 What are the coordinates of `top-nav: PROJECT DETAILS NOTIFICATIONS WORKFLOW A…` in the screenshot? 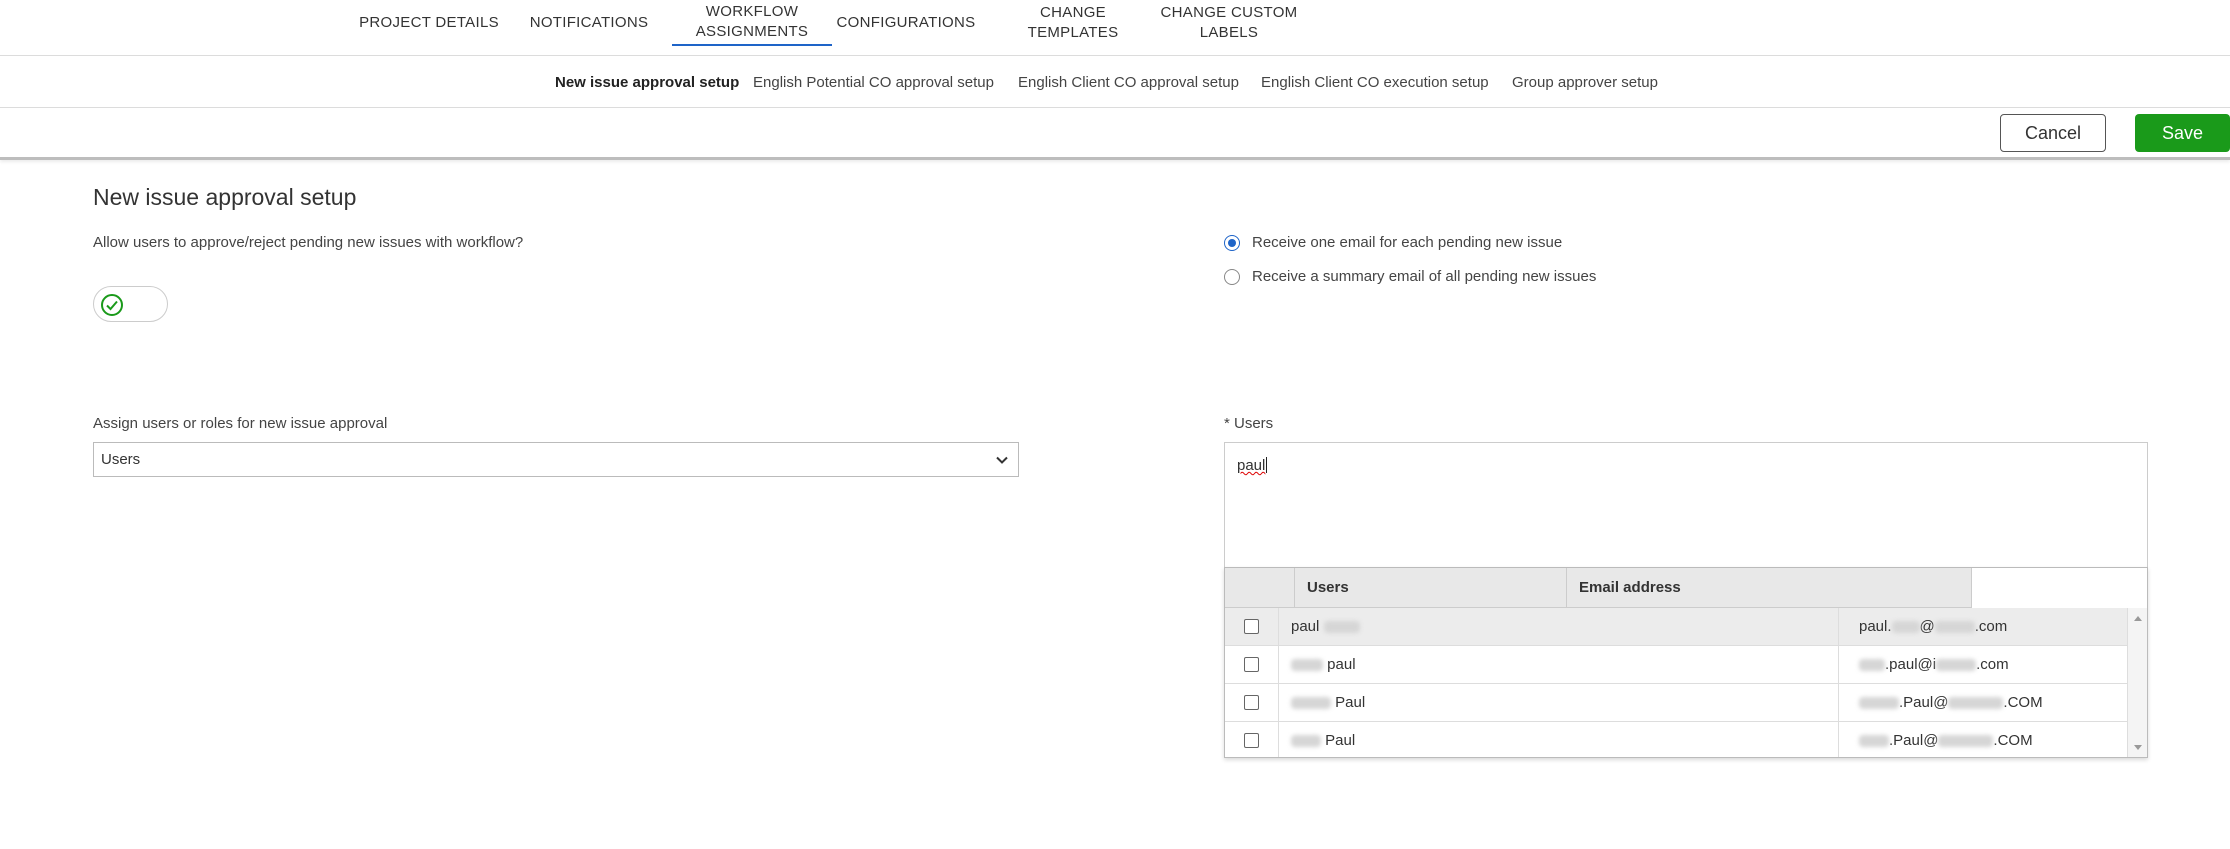 It's located at (1115, 28).